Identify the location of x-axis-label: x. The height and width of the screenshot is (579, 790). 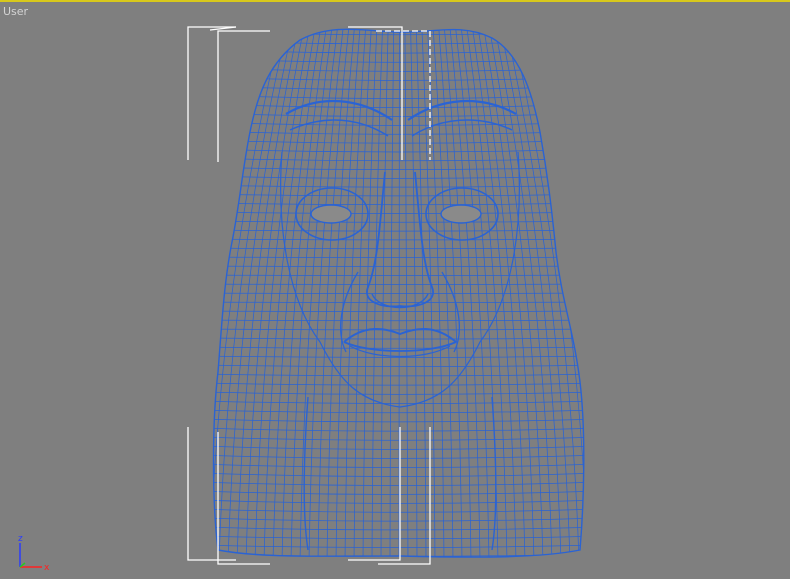
(47, 568).